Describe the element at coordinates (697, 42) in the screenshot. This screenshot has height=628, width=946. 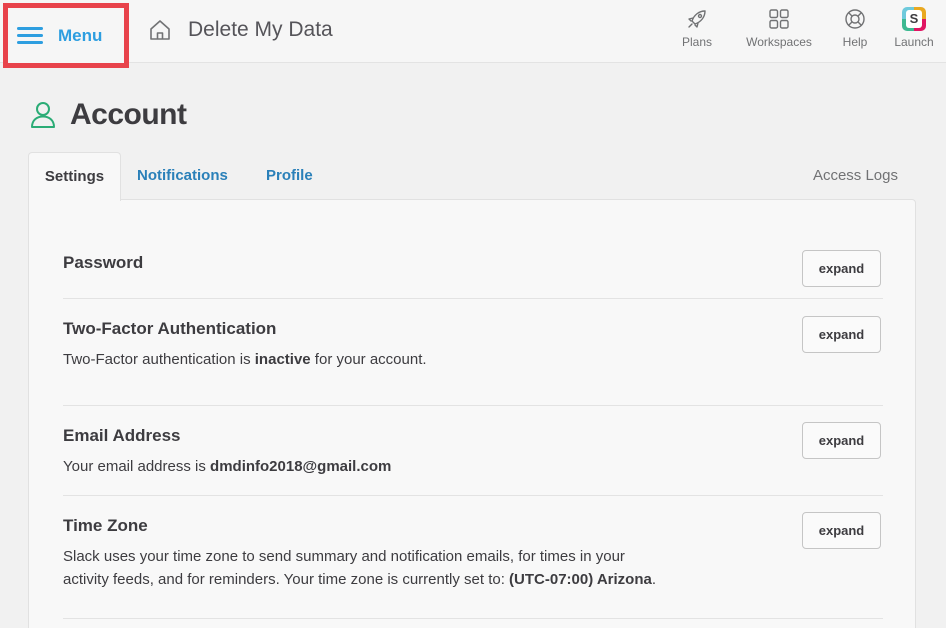
I see `nav-plans-label: Plans` at that location.